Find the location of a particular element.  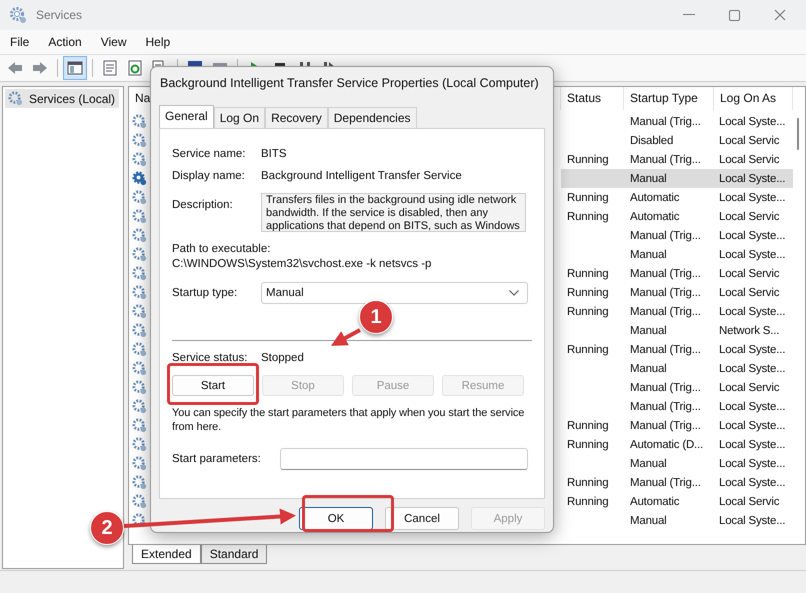

minimize-icon is located at coordinates (689, 15).